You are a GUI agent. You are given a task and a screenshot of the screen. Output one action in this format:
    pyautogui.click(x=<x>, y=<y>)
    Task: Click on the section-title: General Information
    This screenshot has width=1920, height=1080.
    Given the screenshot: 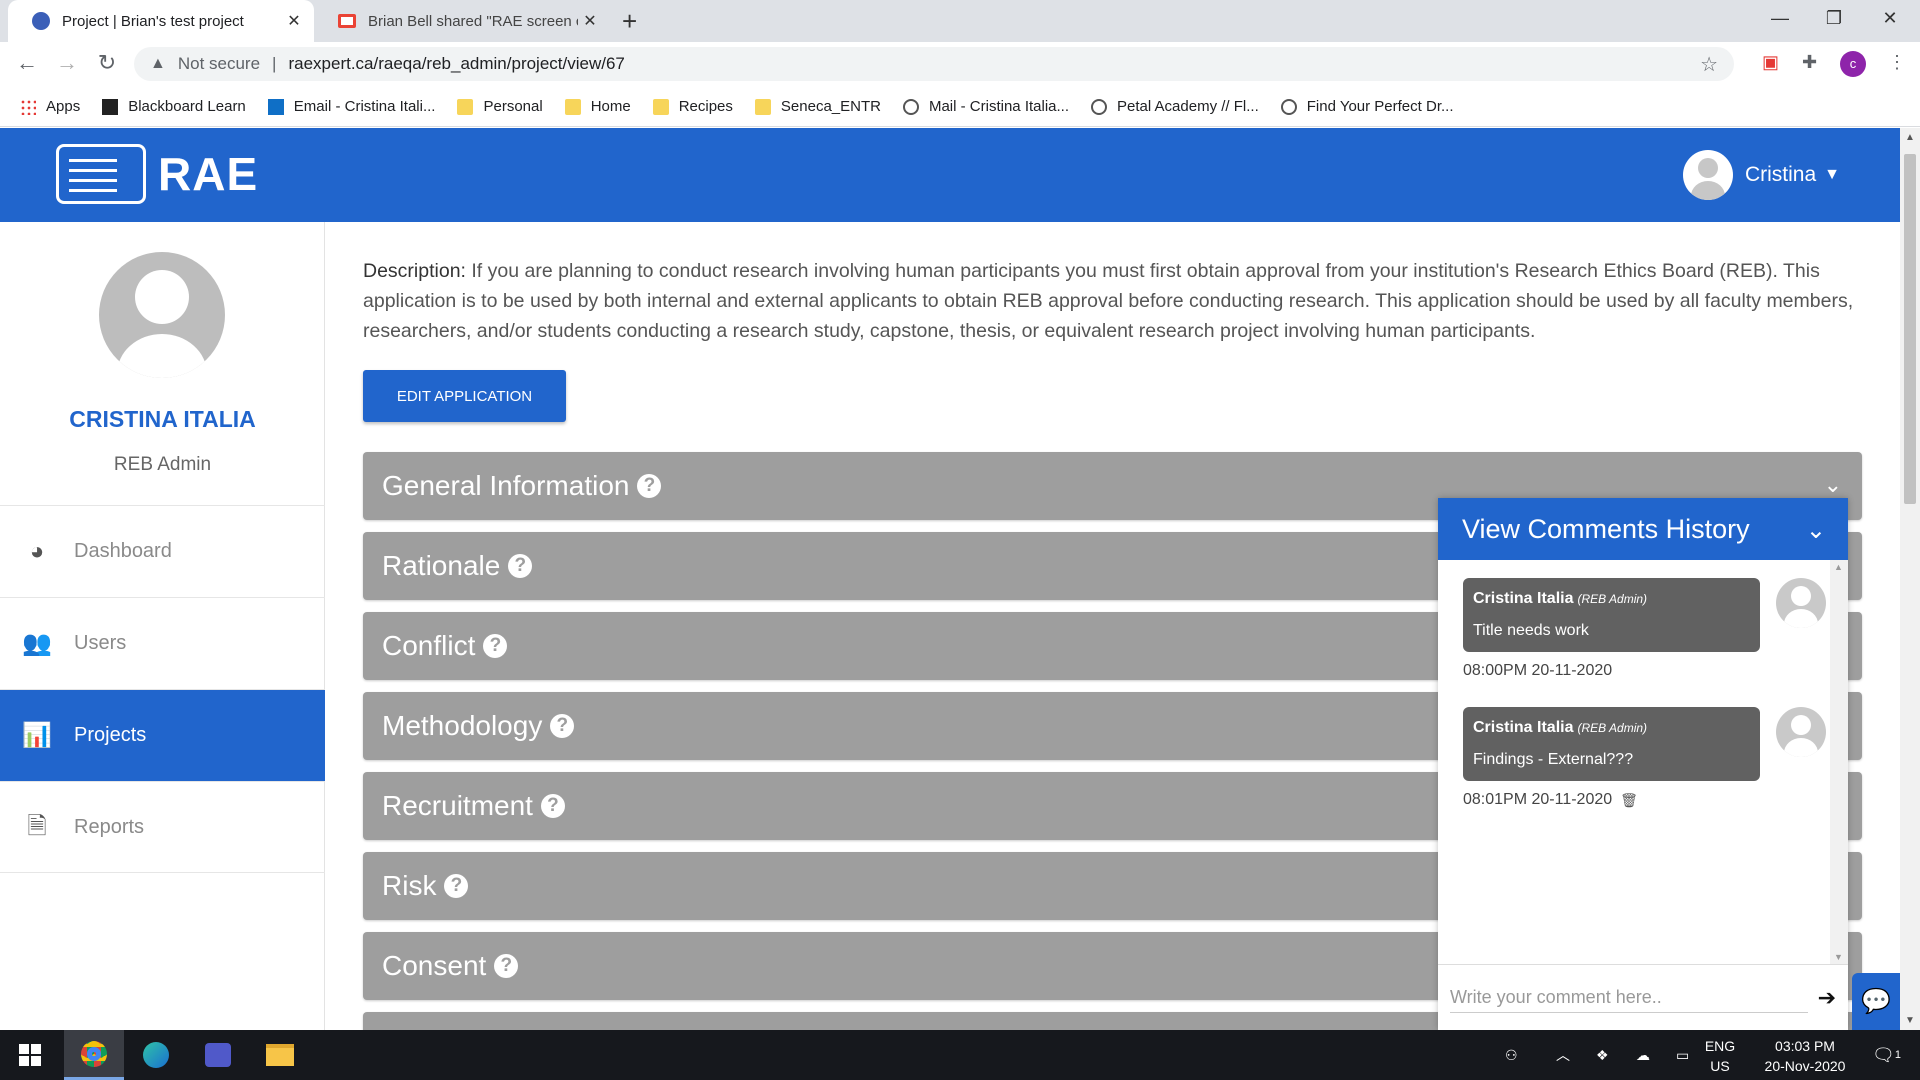 What is the action you would take?
    pyautogui.click(x=506, y=485)
    